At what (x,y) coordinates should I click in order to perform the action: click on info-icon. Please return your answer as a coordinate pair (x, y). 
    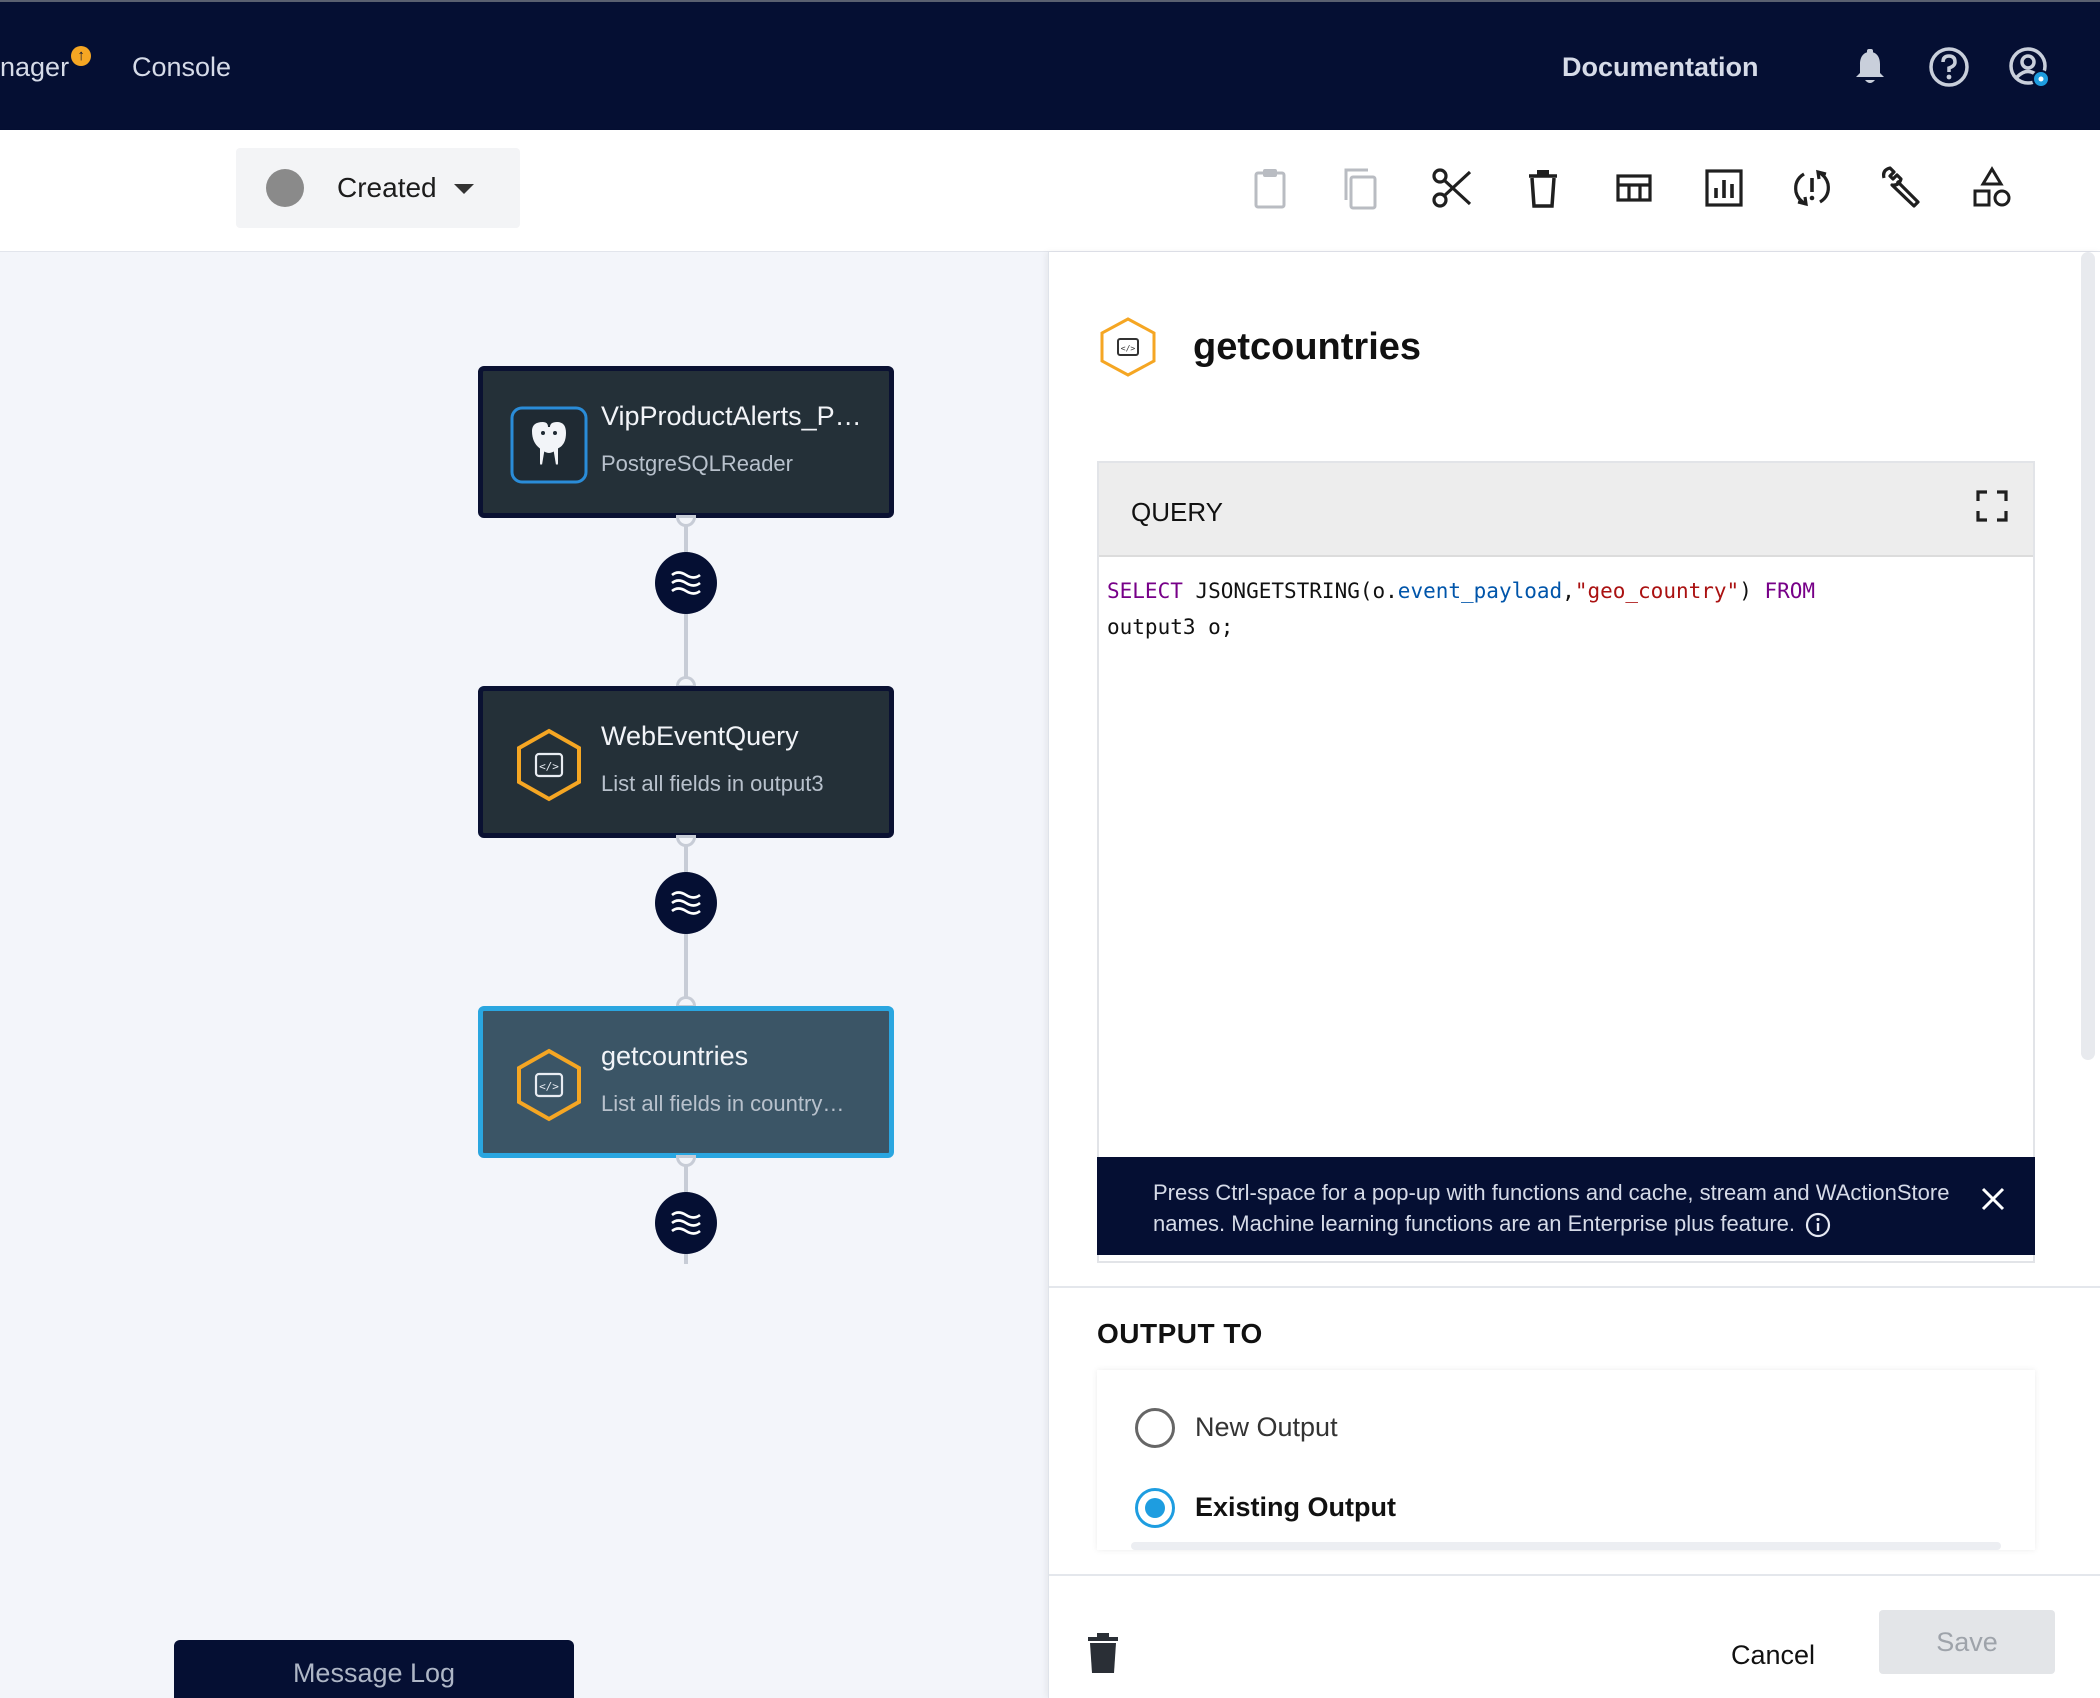
    Looking at the image, I should click on (1818, 1225).